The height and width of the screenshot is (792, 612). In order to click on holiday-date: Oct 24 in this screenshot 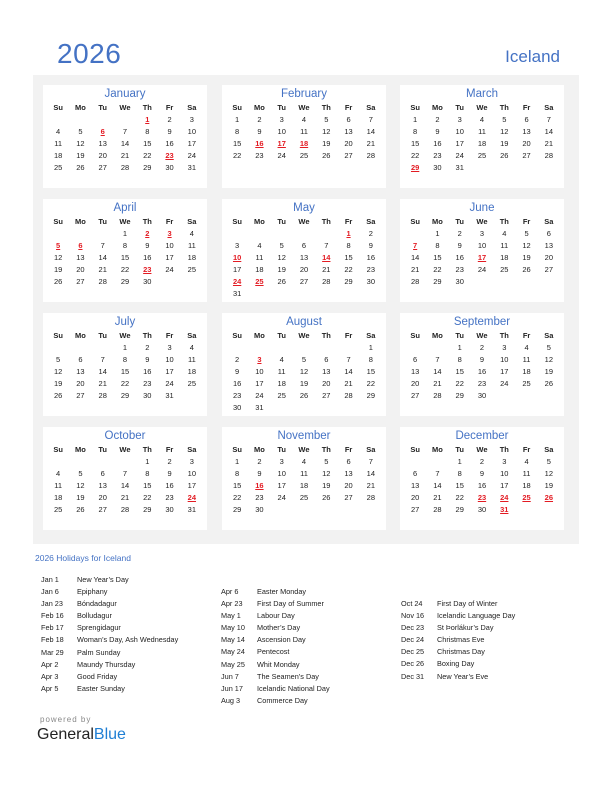, I will do `click(412, 603)`.